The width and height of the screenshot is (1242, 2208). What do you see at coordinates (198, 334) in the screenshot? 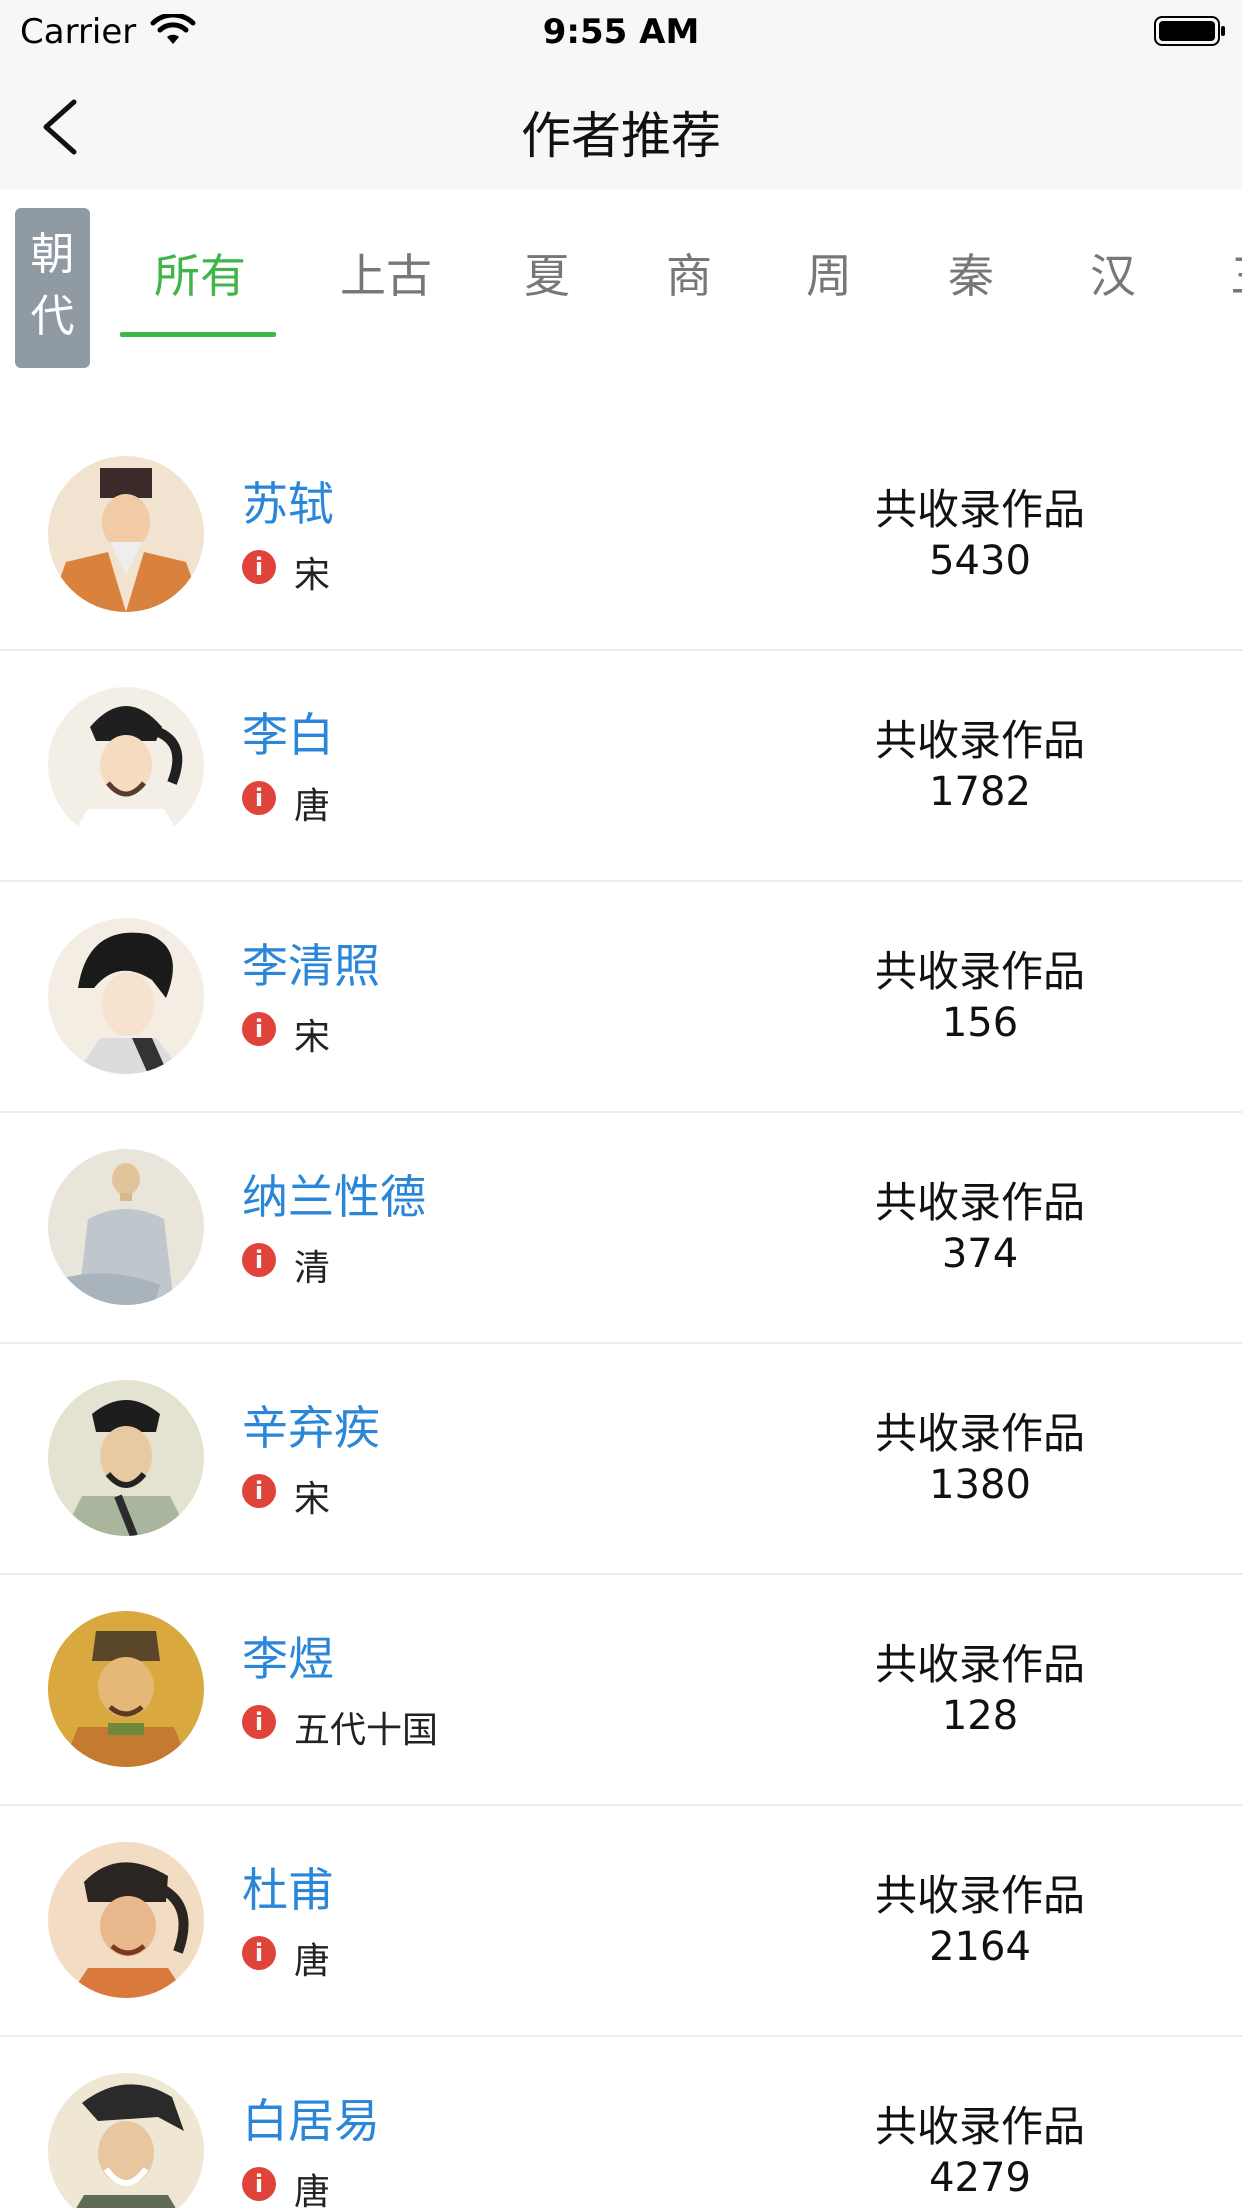
I see `active-tab-indicator` at bounding box center [198, 334].